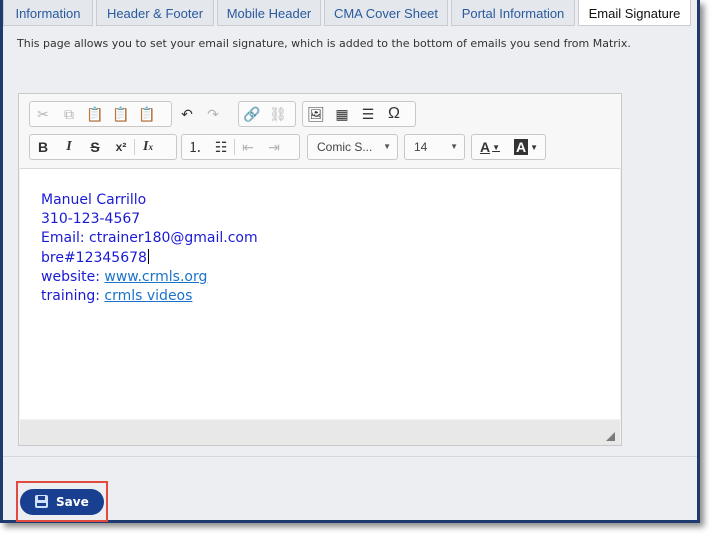  I want to click on tab-label: Mobile Header, so click(269, 13).